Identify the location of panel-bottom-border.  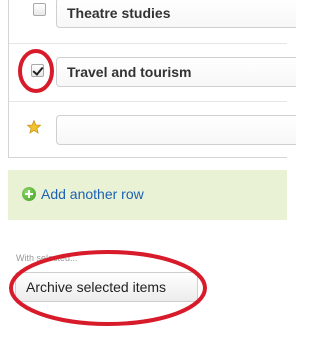
(147, 157).